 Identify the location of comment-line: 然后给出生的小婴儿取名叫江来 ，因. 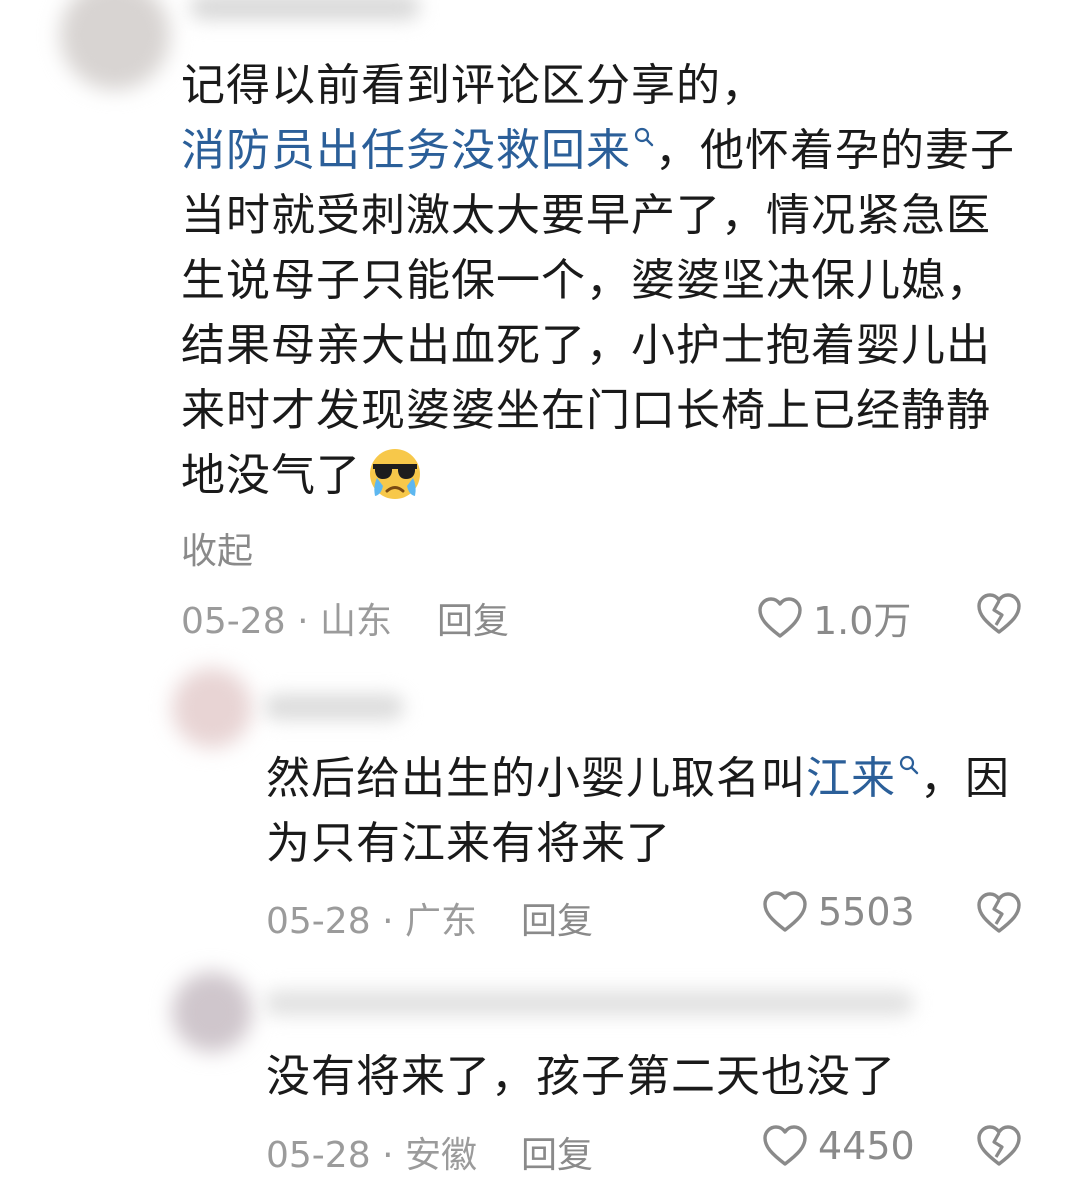
(638, 778).